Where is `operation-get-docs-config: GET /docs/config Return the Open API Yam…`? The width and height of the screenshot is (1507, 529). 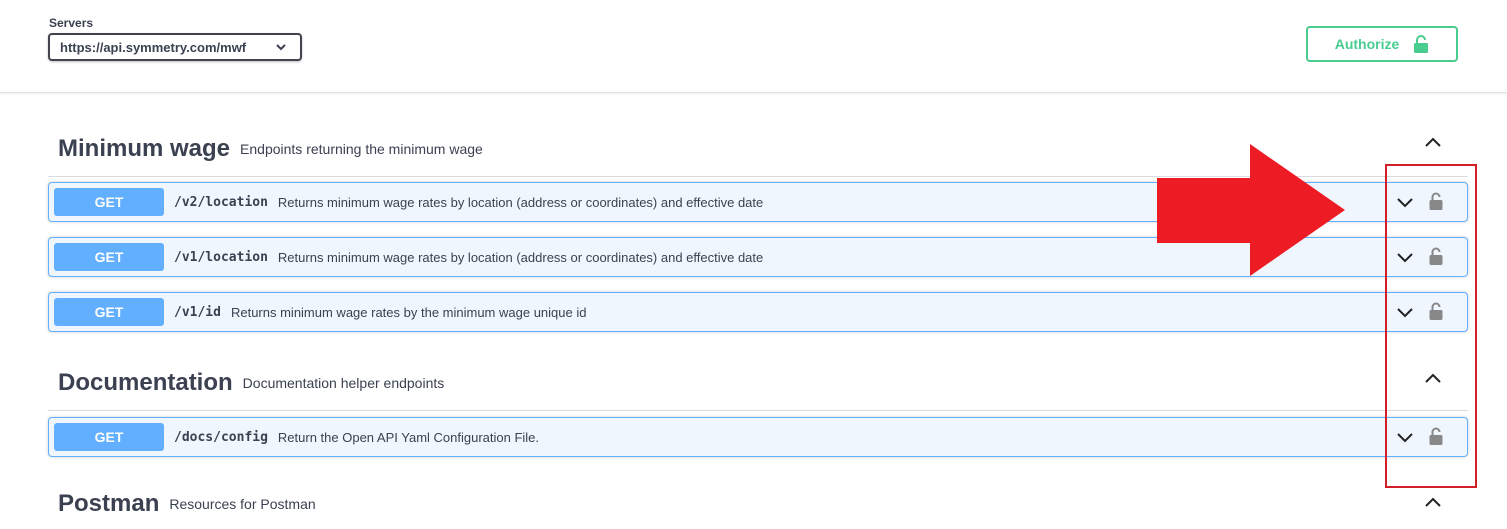
operation-get-docs-config: GET /docs/config Return the Open API Yam… is located at coordinates (758, 437).